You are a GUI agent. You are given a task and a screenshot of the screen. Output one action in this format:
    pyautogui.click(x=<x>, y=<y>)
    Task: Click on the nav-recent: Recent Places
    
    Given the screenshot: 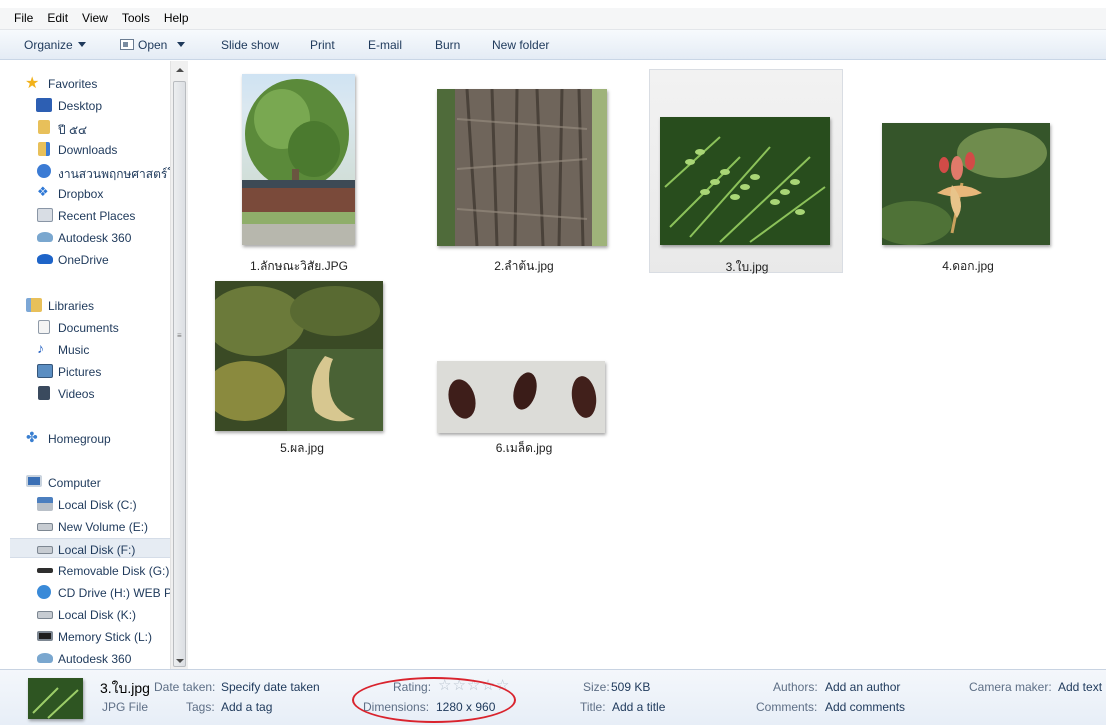 What is the action you would take?
    pyautogui.click(x=85, y=215)
    